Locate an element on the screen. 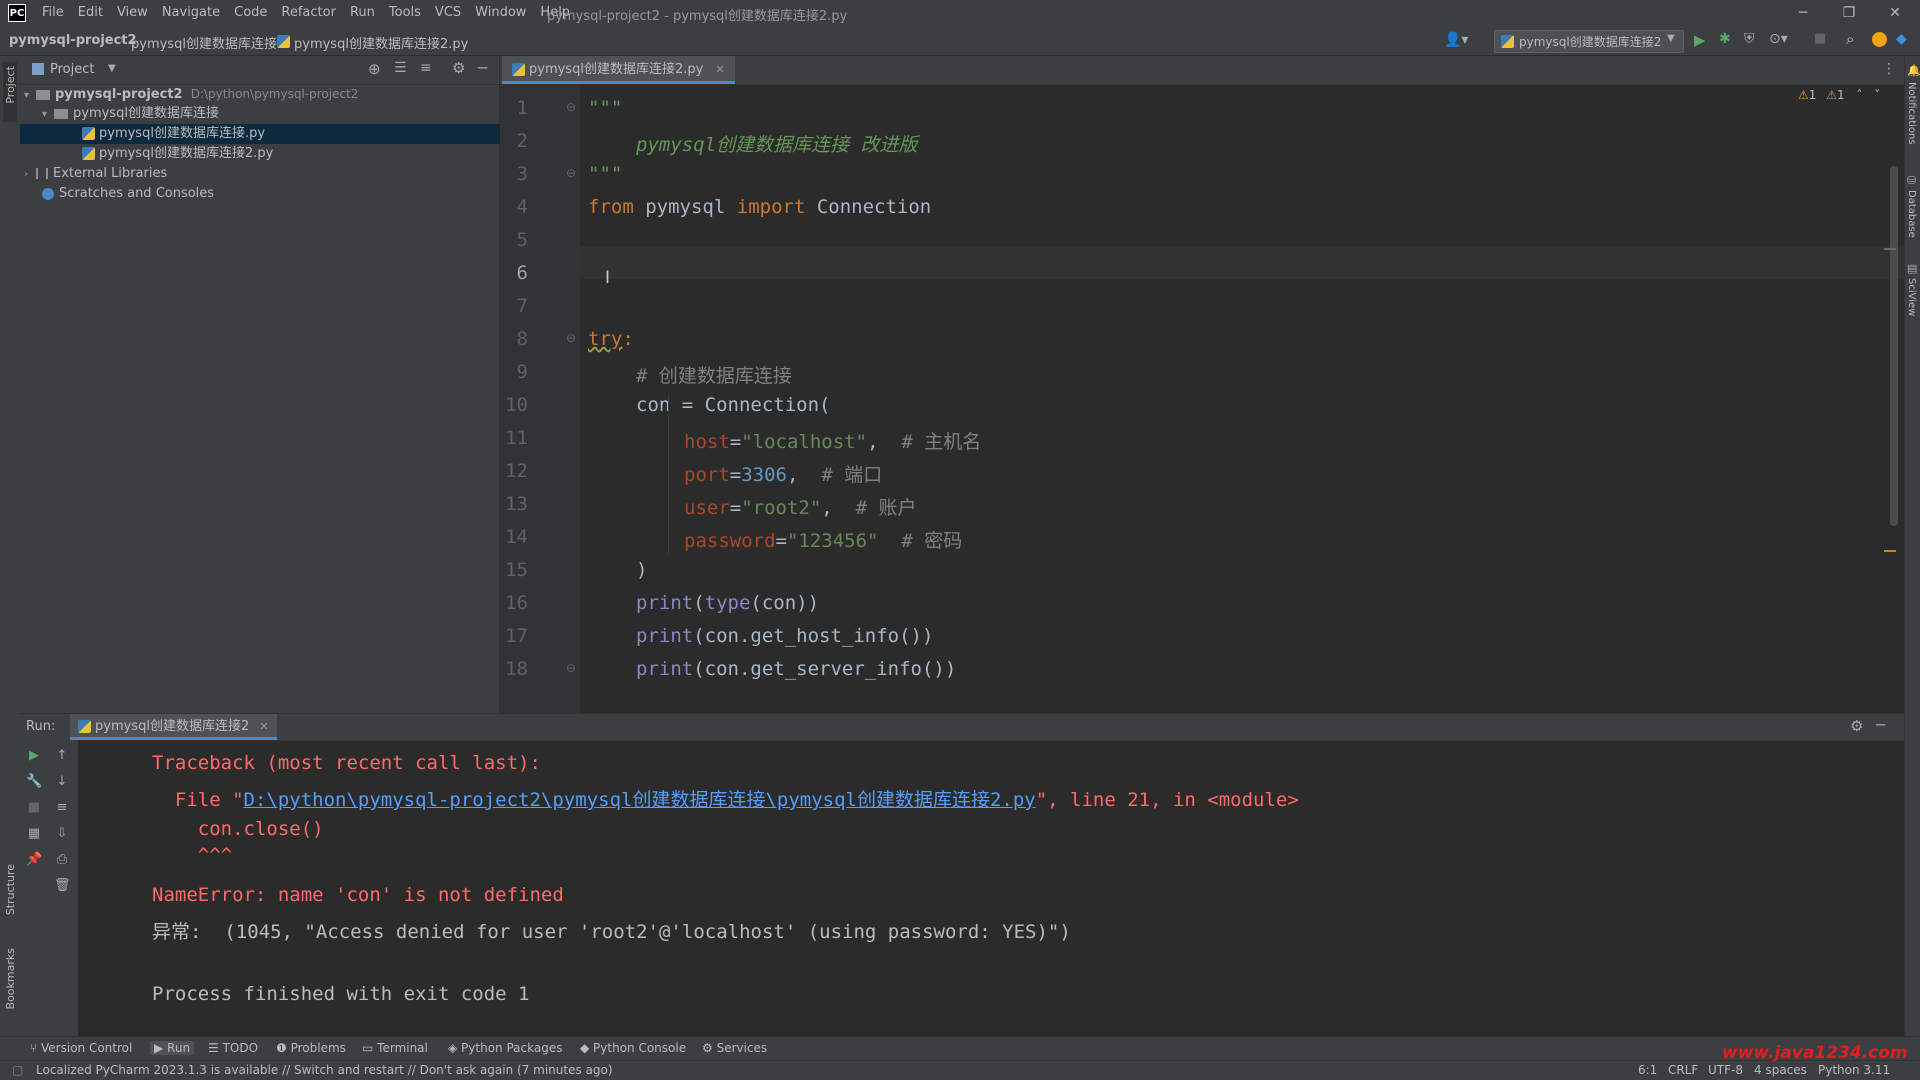 Image resolution: width=1920 pixels, height=1080 pixels. project-tool-tab: Project is located at coordinates (10, 92).